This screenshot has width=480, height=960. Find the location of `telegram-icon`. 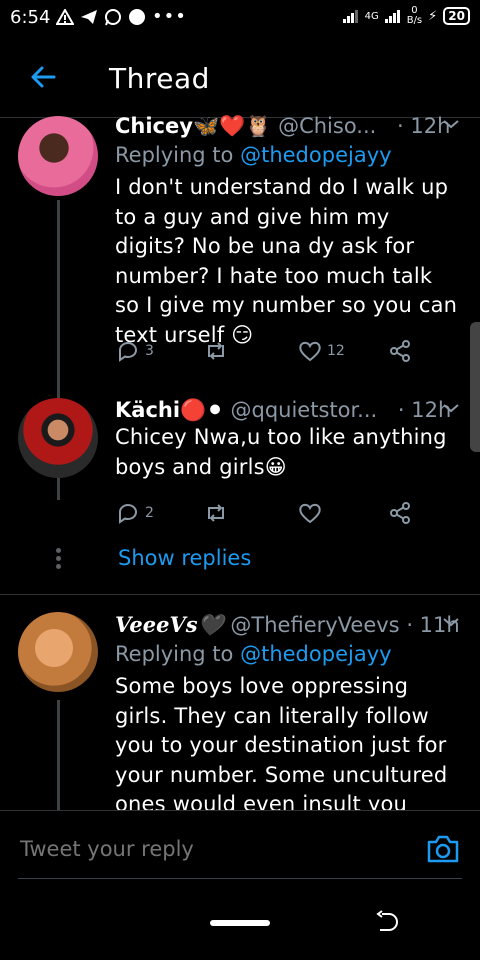

telegram-icon is located at coordinates (89, 16).